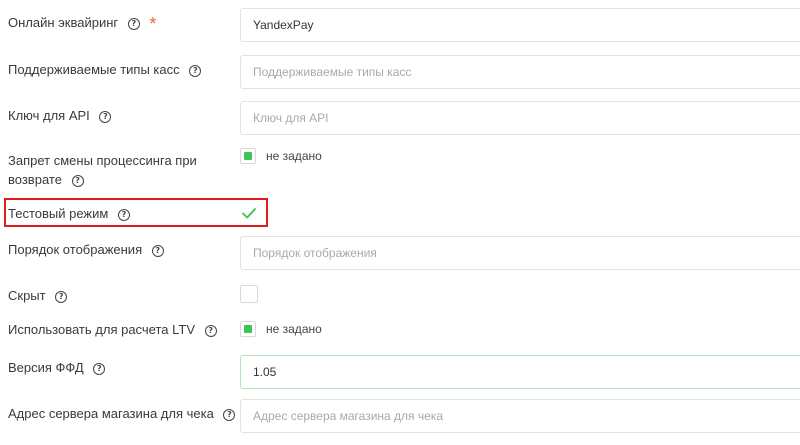 The height and width of the screenshot is (445, 800). I want to click on server-address-label: Адрес сервера магазина для чека, so click(111, 413).